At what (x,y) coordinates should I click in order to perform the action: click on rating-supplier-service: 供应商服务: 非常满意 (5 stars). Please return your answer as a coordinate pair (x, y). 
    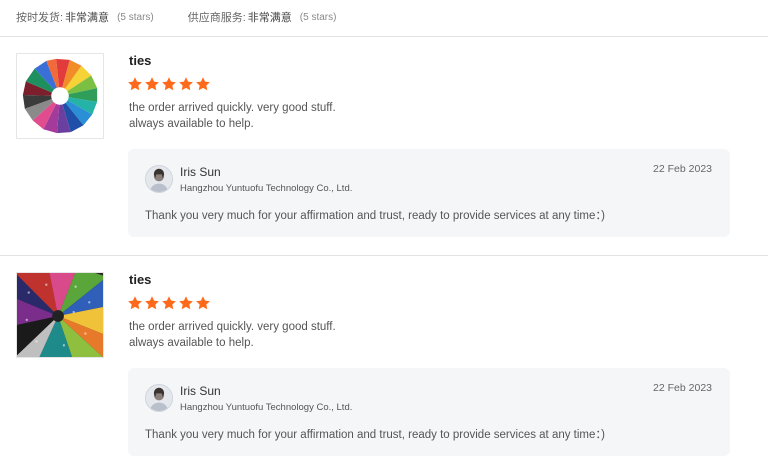
    Looking at the image, I should click on (262, 17).